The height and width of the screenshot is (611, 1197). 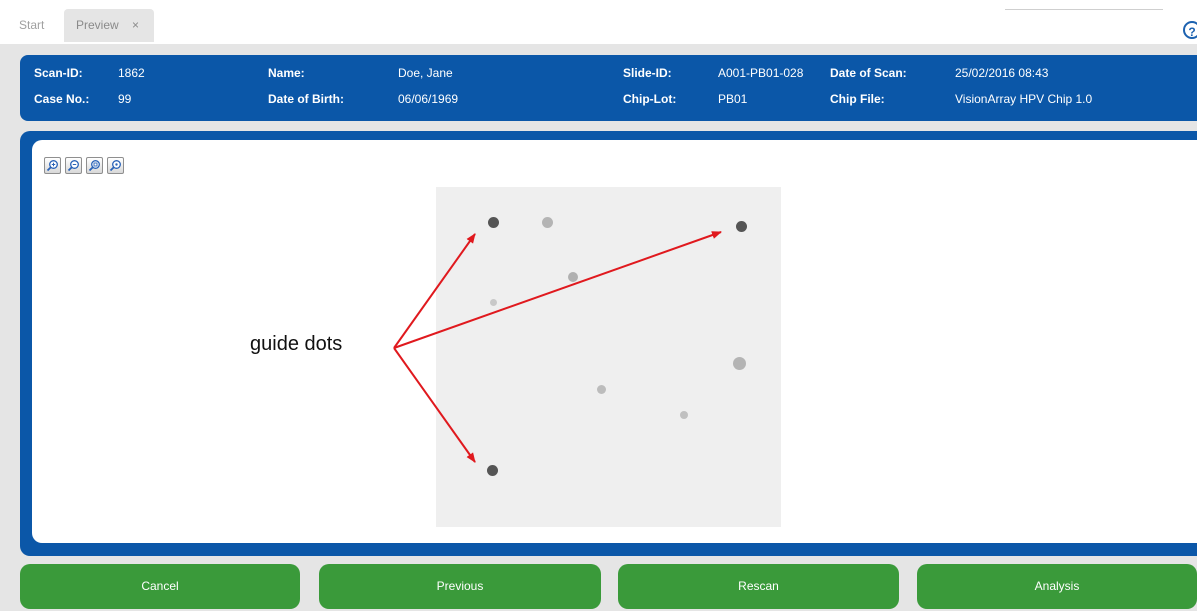 I want to click on tab-start: Start, so click(x=31, y=25).